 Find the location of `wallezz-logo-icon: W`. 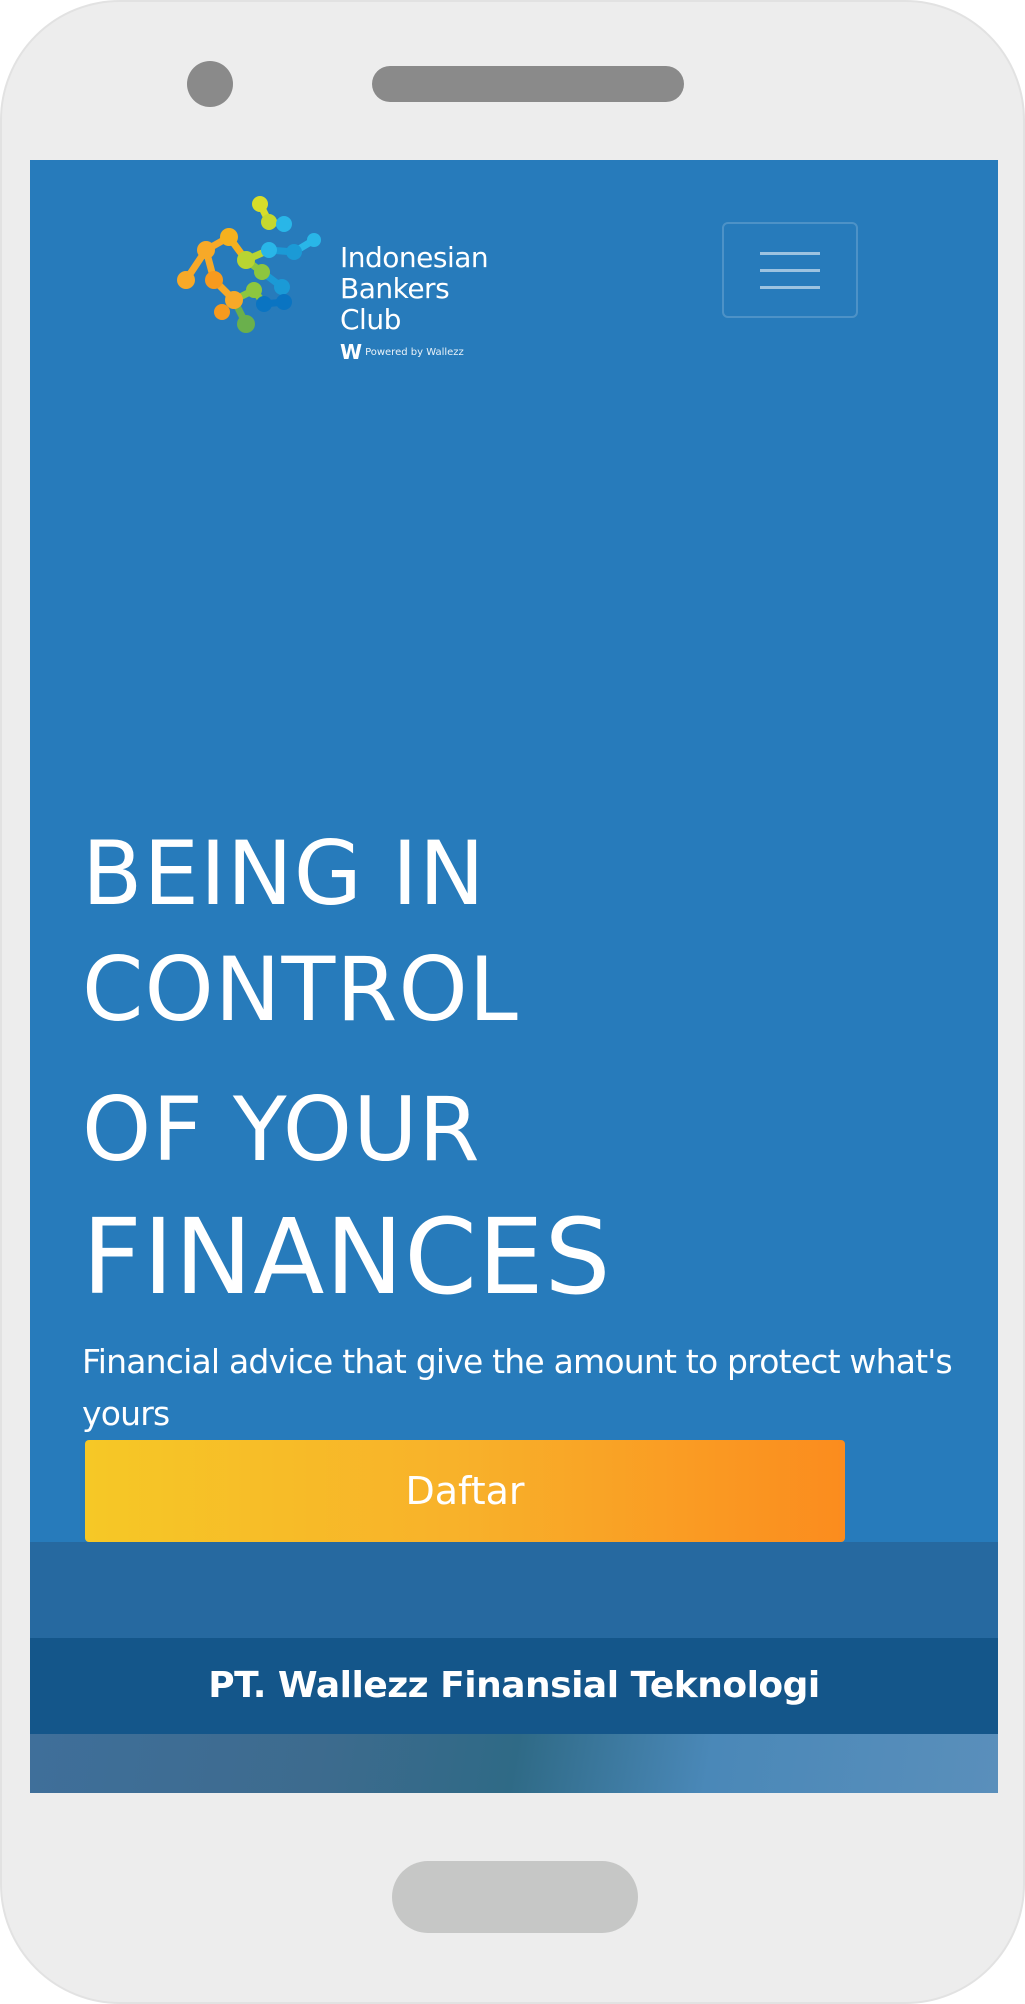

wallezz-logo-icon: W is located at coordinates (351, 352).